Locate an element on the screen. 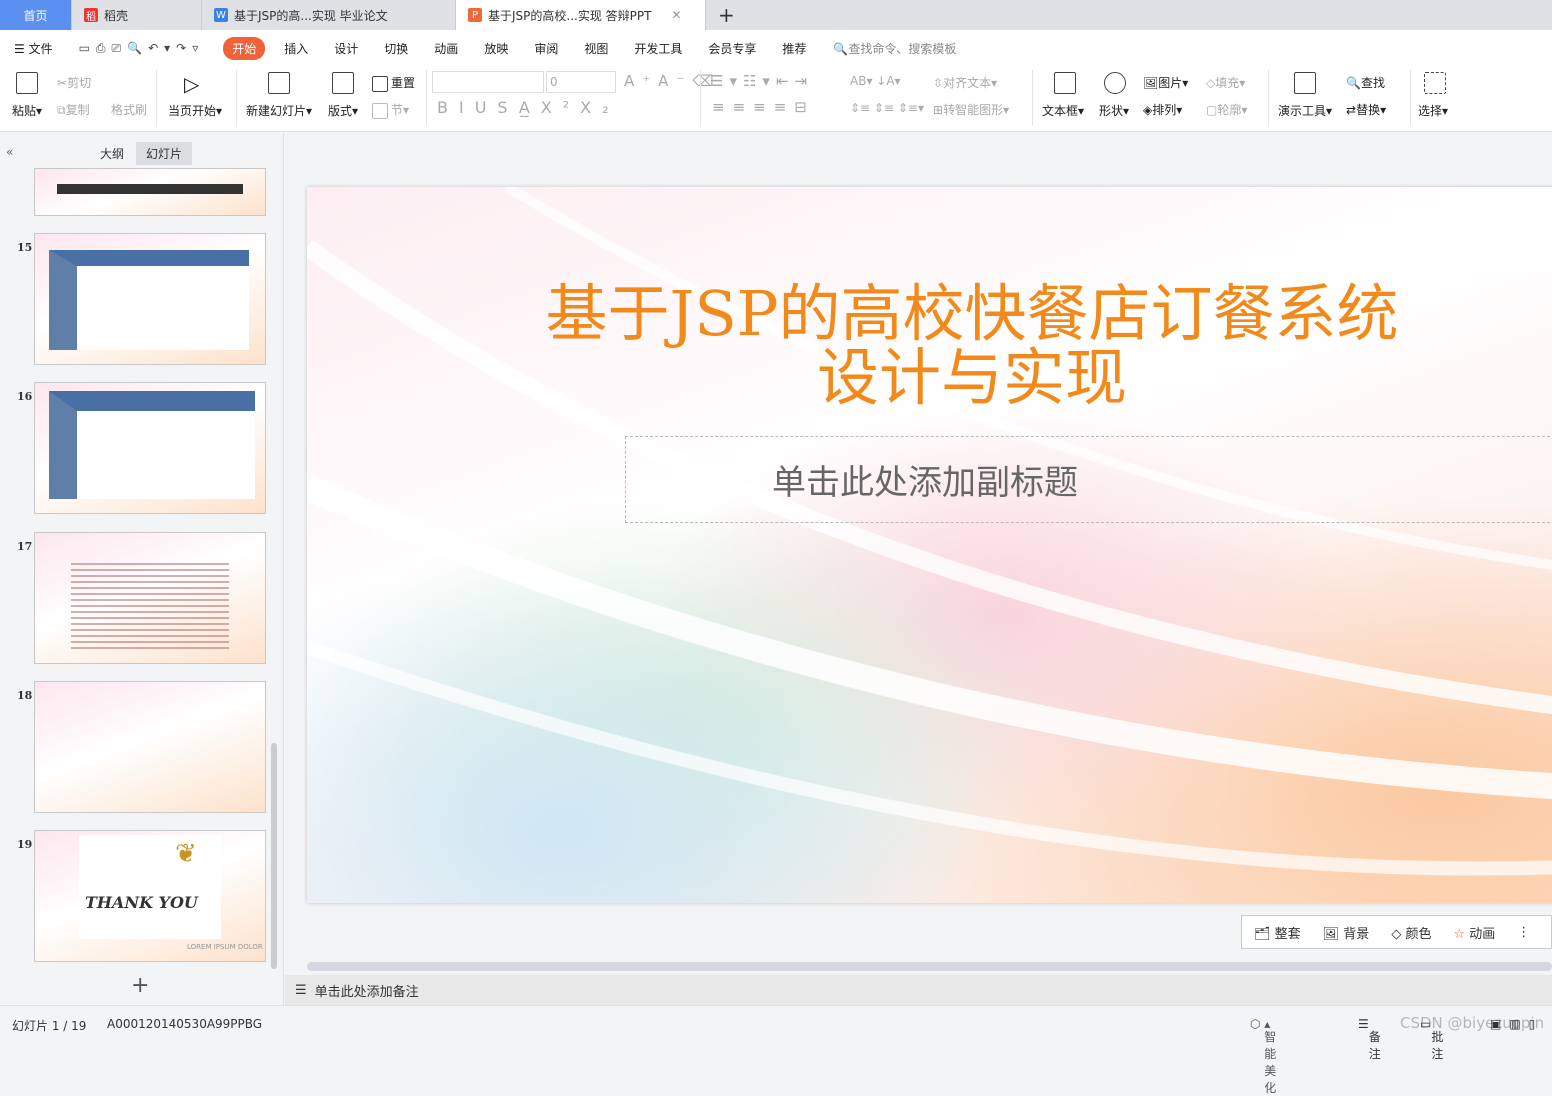 The height and width of the screenshot is (1096, 1552). tab-home: 首页 is located at coordinates (36, 15).